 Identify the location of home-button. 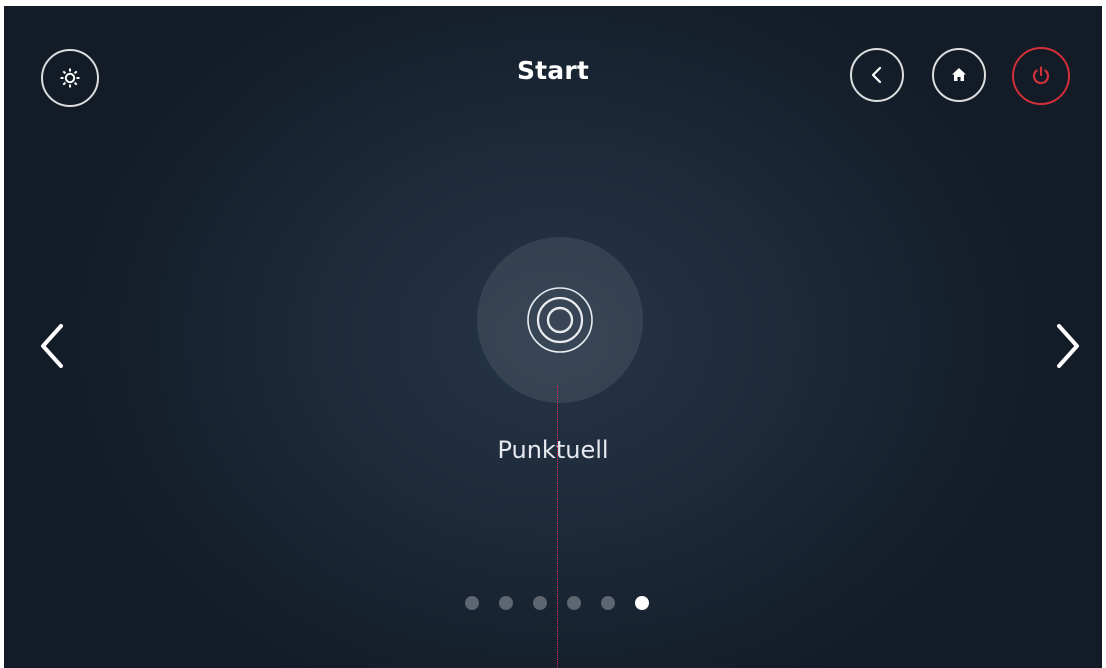
(959, 75).